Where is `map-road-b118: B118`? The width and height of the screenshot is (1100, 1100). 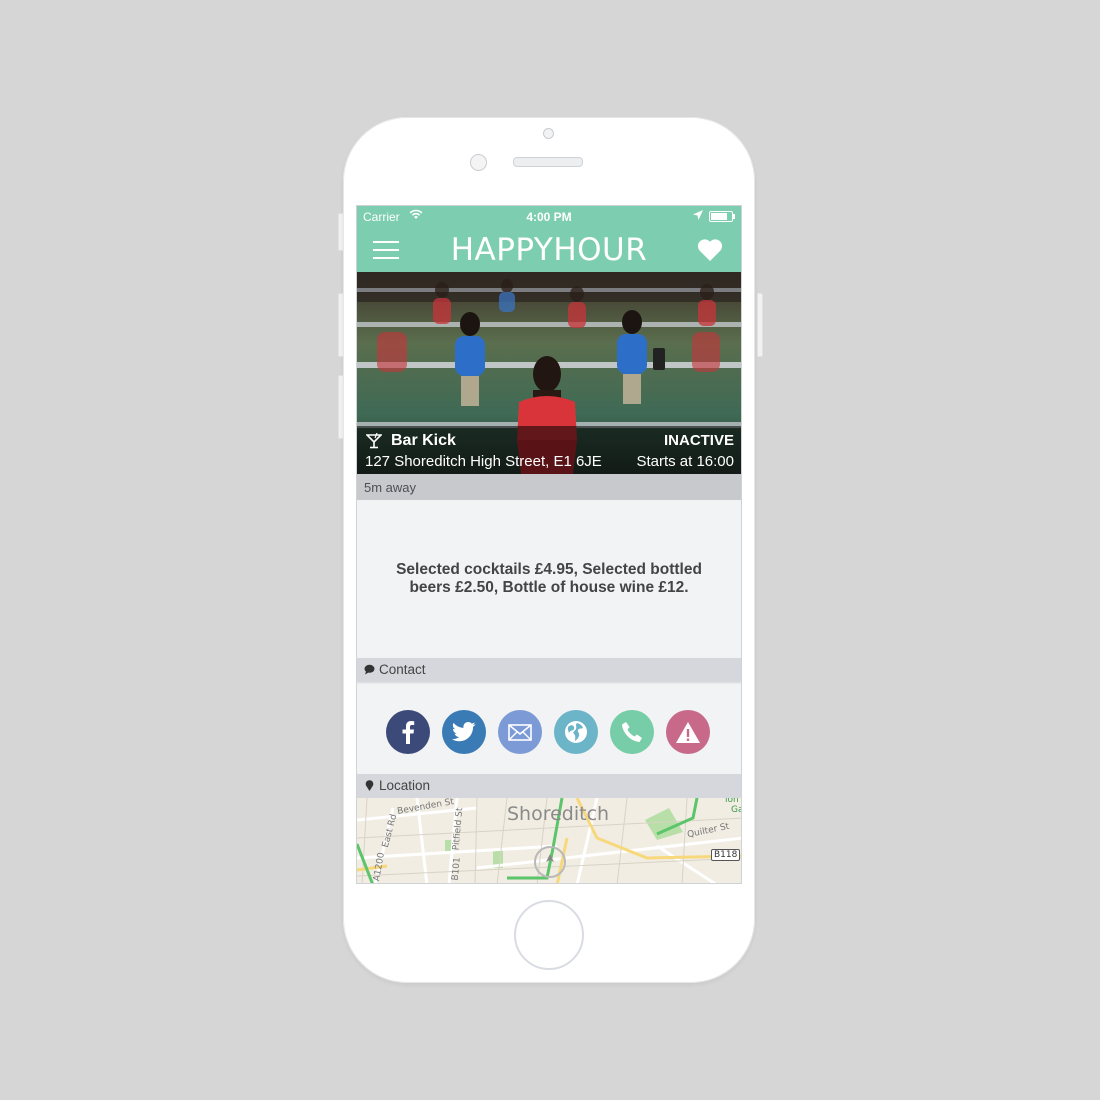
map-road-b118: B118 is located at coordinates (726, 855).